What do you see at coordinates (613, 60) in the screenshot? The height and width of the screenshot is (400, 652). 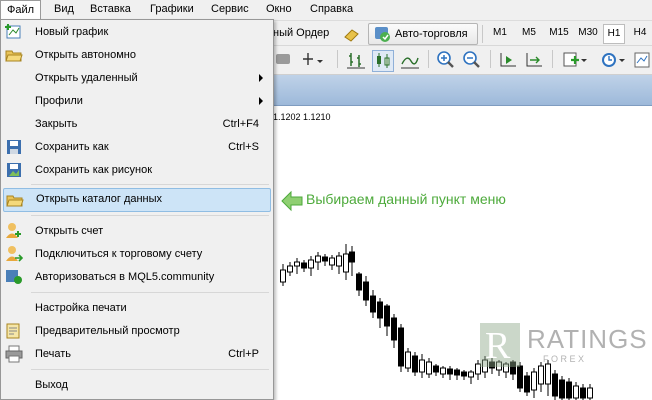 I see `periods-dropdown-icon` at bounding box center [613, 60].